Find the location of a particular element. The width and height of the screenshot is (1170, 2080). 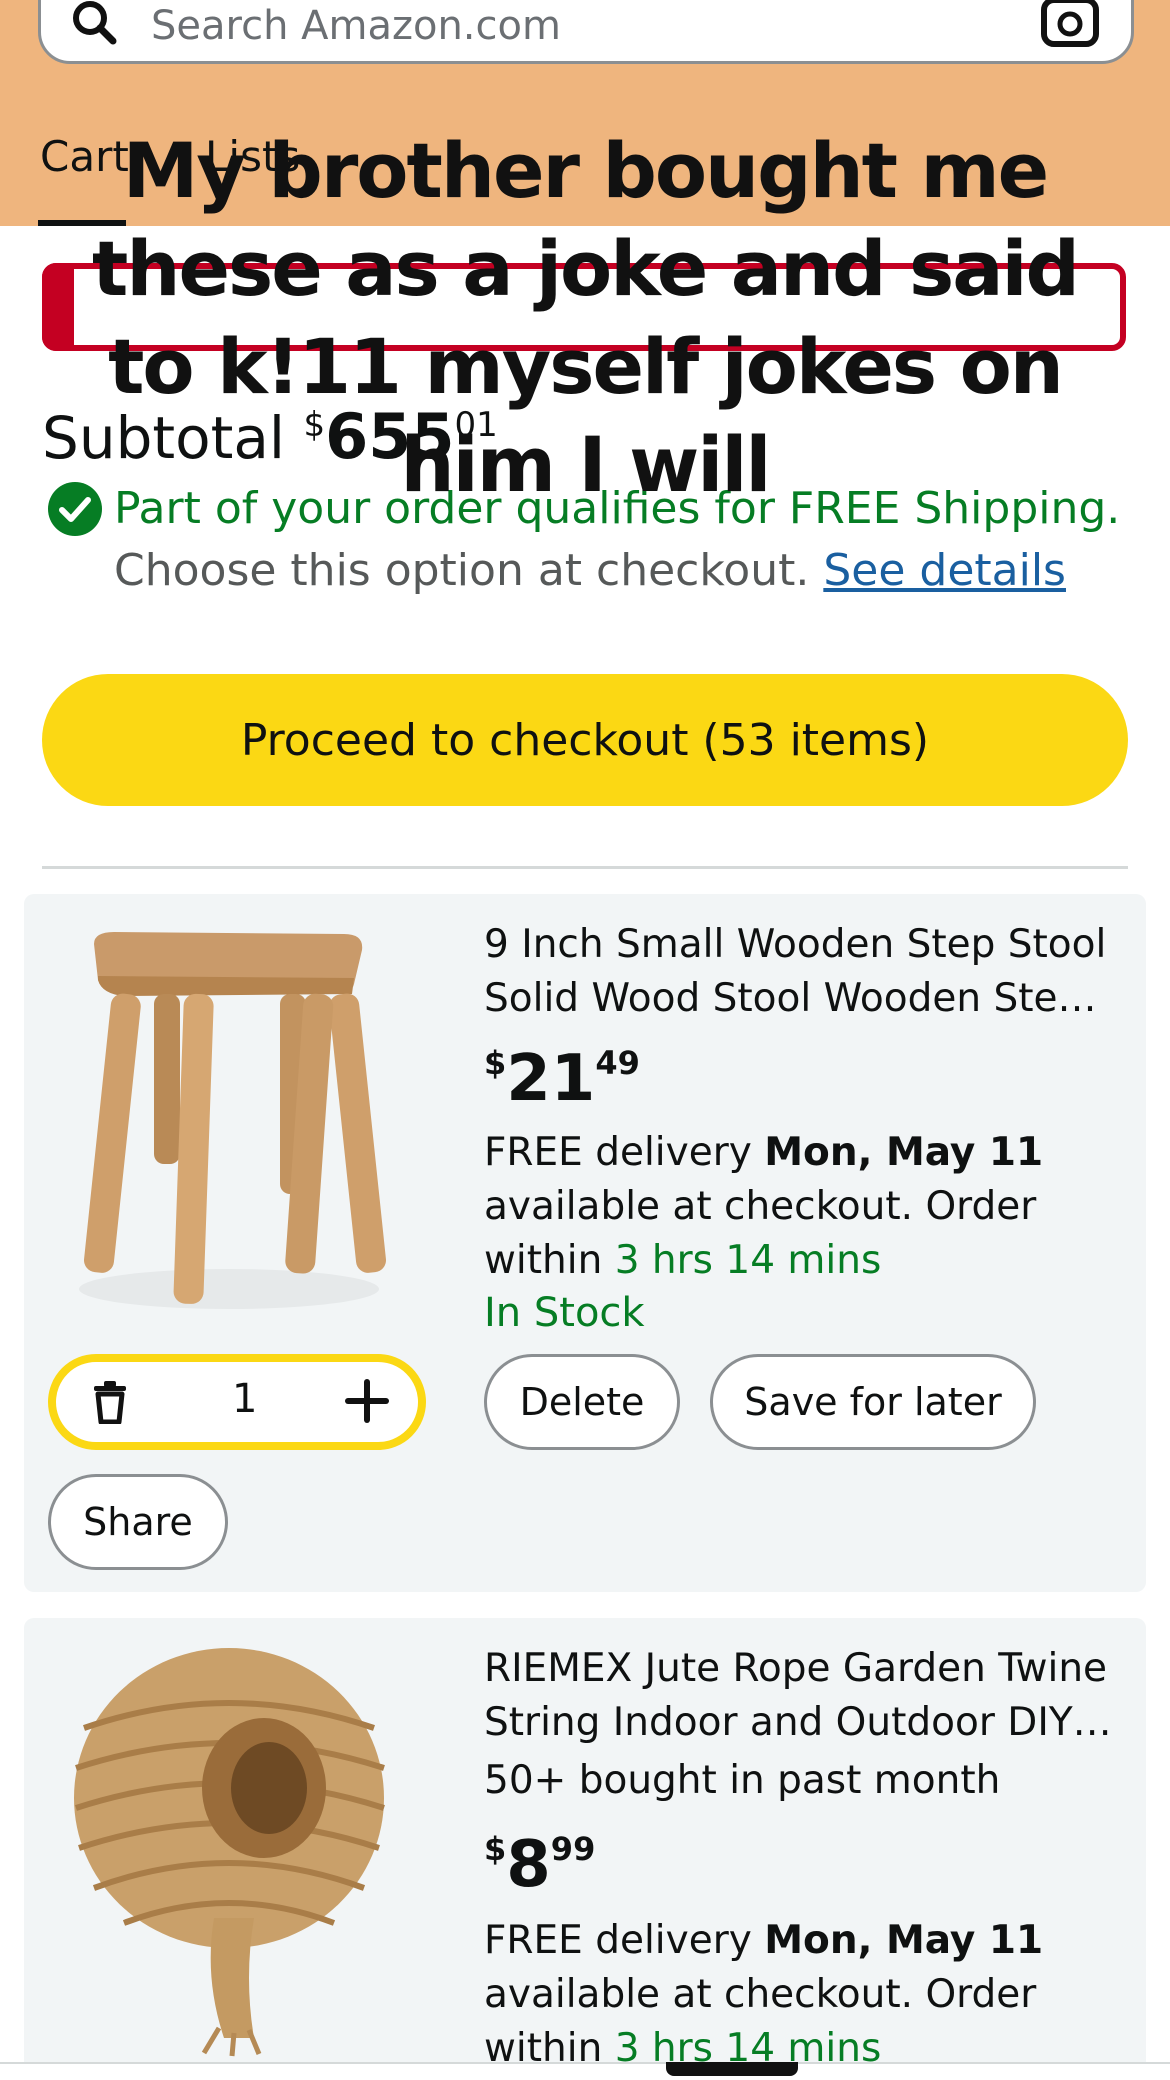

camera-icon is located at coordinates (1070, 23).